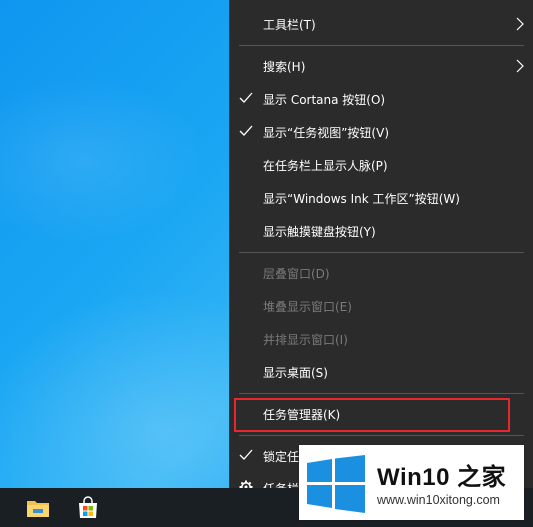 The height and width of the screenshot is (527, 533). What do you see at coordinates (319, 231) in the screenshot?
I see `menu-item-label: 显示触摸键盘按钮(Y)` at bounding box center [319, 231].